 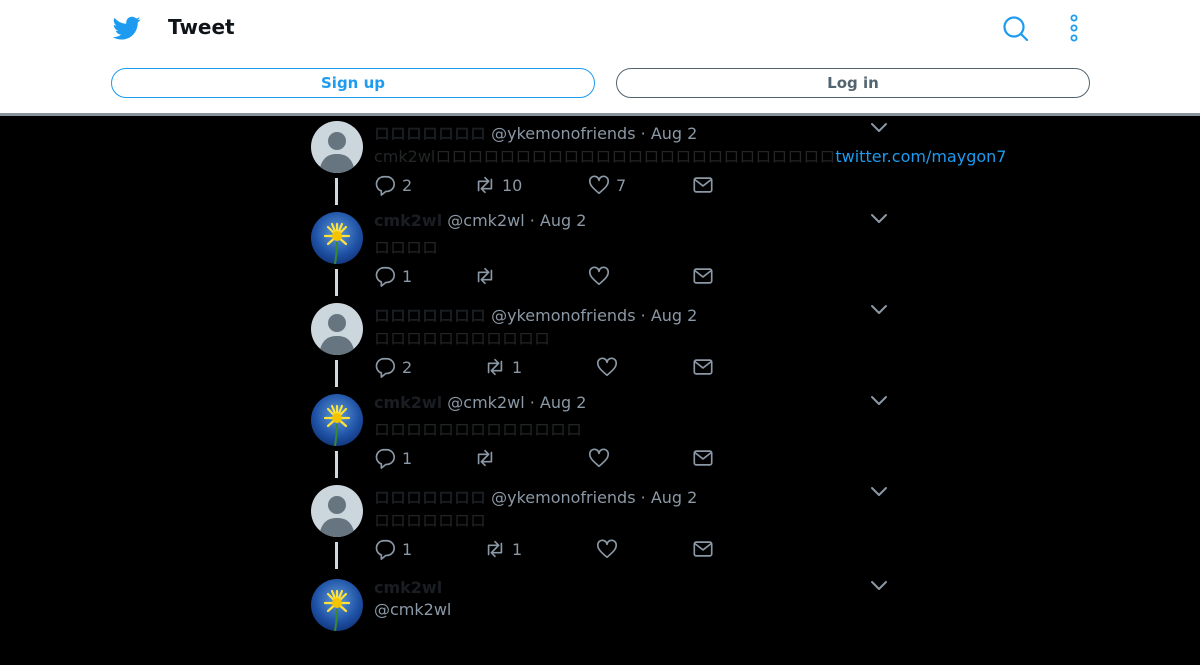 What do you see at coordinates (853, 83) in the screenshot?
I see `log-in-button: Log in` at bounding box center [853, 83].